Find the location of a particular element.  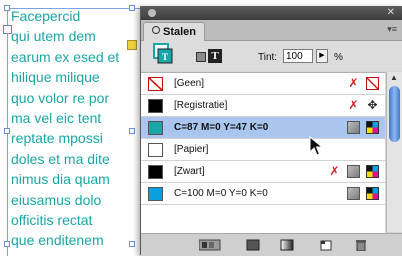

text-line: doles et ma dite is located at coordinates (60, 158).